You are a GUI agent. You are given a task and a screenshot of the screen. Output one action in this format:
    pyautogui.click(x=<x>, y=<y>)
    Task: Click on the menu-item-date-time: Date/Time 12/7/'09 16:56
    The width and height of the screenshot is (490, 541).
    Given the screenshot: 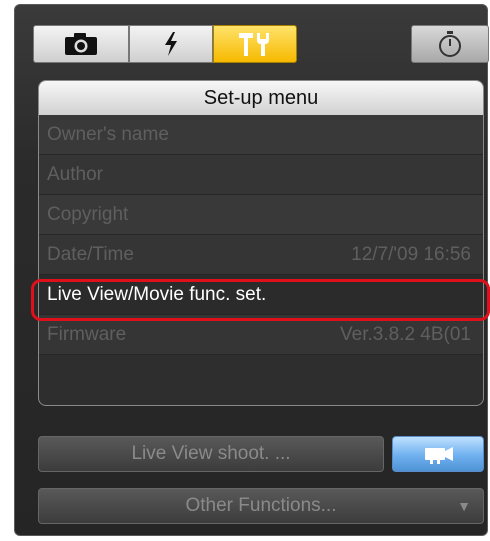 What is the action you would take?
    pyautogui.click(x=261, y=255)
    